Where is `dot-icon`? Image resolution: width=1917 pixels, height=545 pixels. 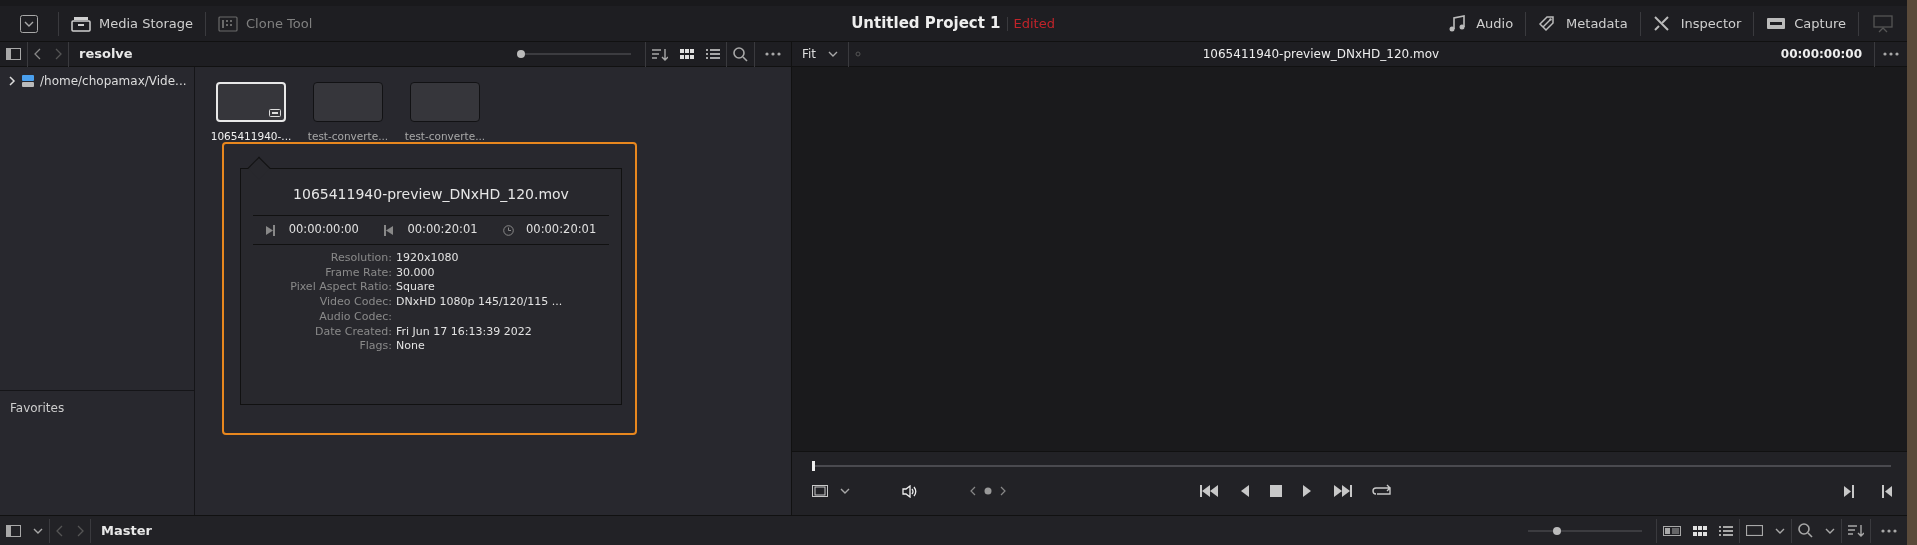 dot-icon is located at coordinates (858, 54).